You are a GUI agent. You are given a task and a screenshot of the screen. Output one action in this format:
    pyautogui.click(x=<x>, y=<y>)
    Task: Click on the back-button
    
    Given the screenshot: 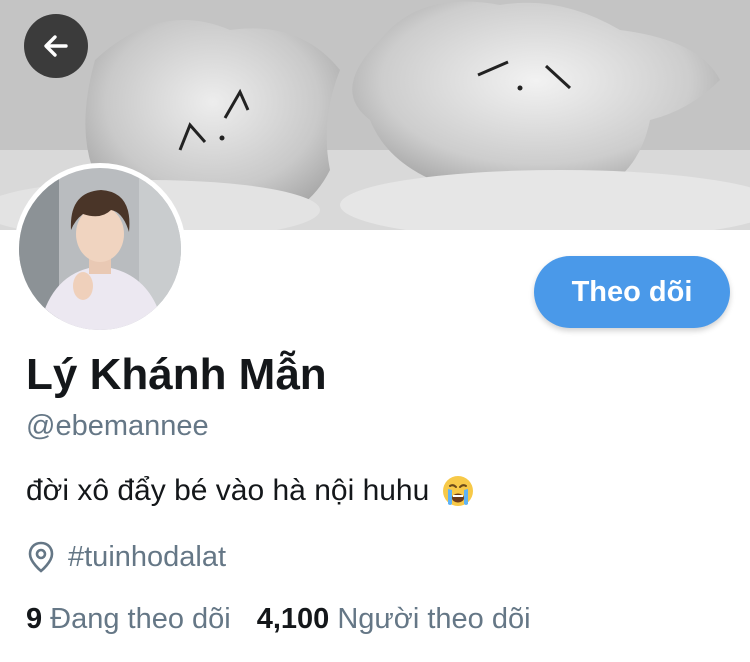 What is the action you would take?
    pyautogui.click(x=56, y=46)
    